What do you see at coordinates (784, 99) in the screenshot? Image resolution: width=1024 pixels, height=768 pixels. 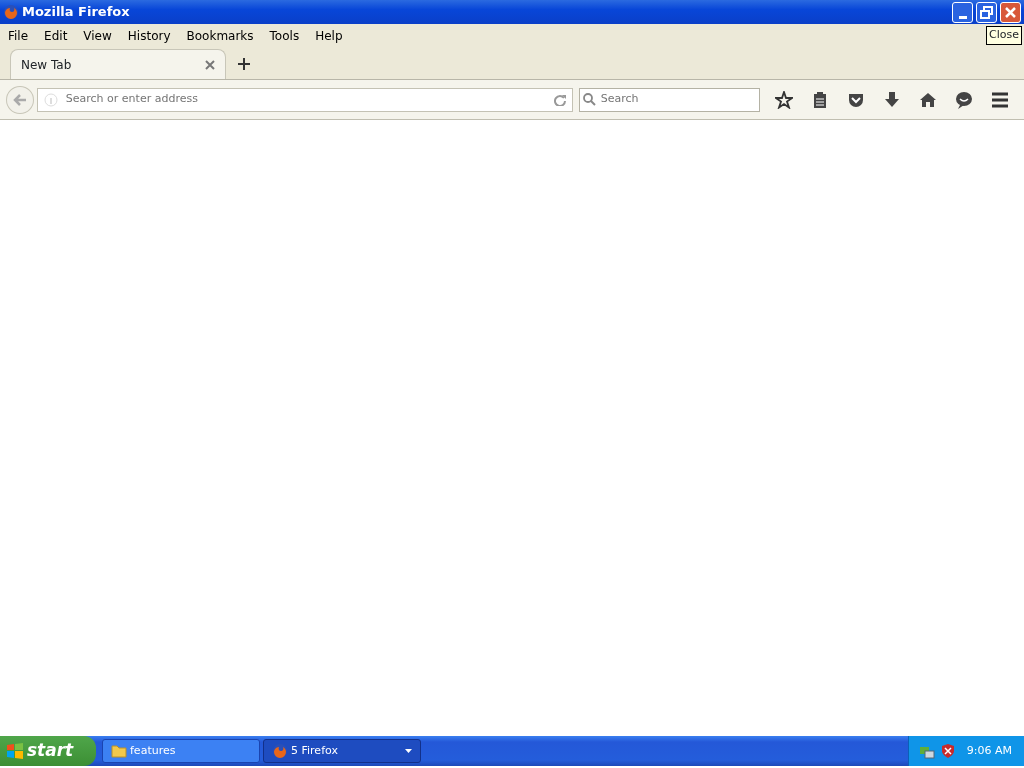 I see `star-icon` at bounding box center [784, 99].